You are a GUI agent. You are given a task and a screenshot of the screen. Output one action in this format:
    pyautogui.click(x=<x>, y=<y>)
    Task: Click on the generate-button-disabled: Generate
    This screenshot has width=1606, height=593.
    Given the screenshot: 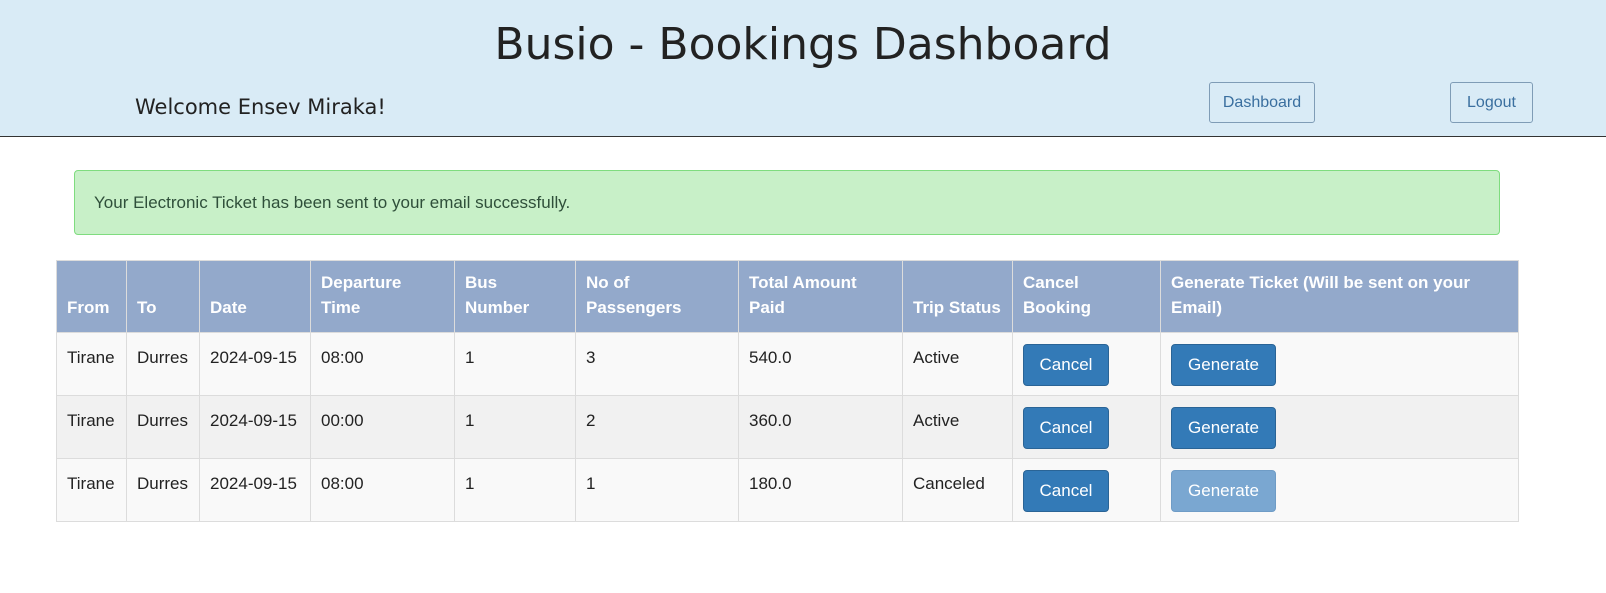 What is the action you would take?
    pyautogui.click(x=1223, y=491)
    